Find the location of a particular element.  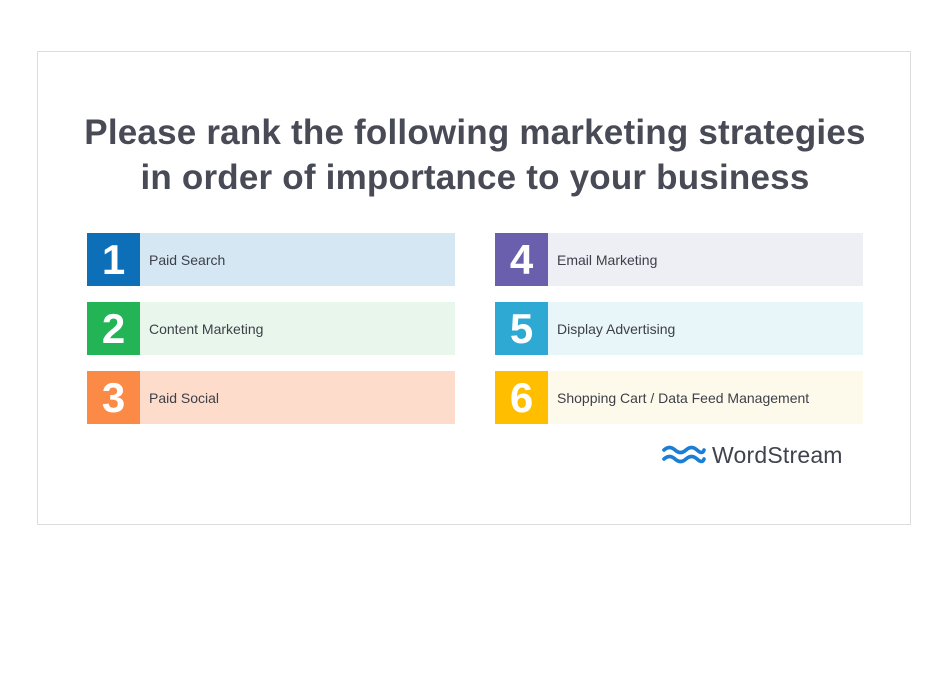

rank-number-badge: 5 is located at coordinates (521, 328).